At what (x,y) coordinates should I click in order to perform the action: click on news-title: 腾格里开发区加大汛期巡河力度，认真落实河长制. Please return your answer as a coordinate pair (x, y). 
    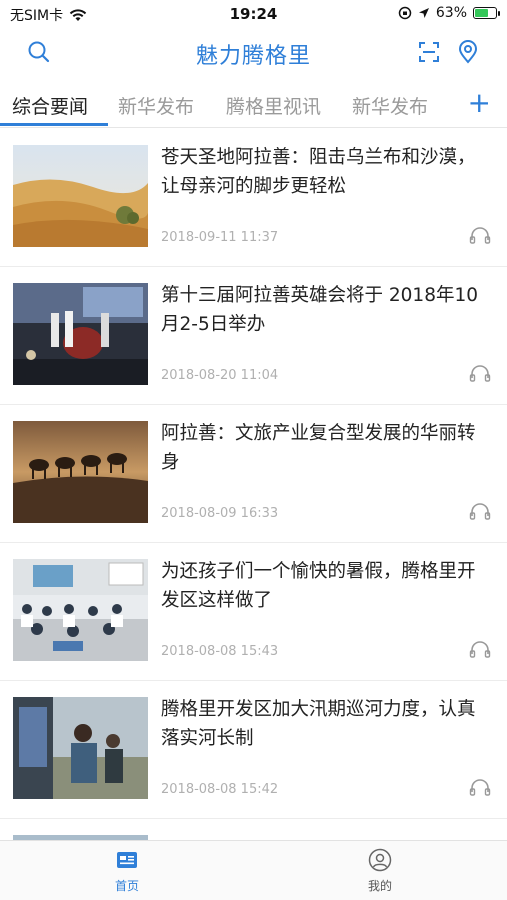
    Looking at the image, I should click on (318, 724).